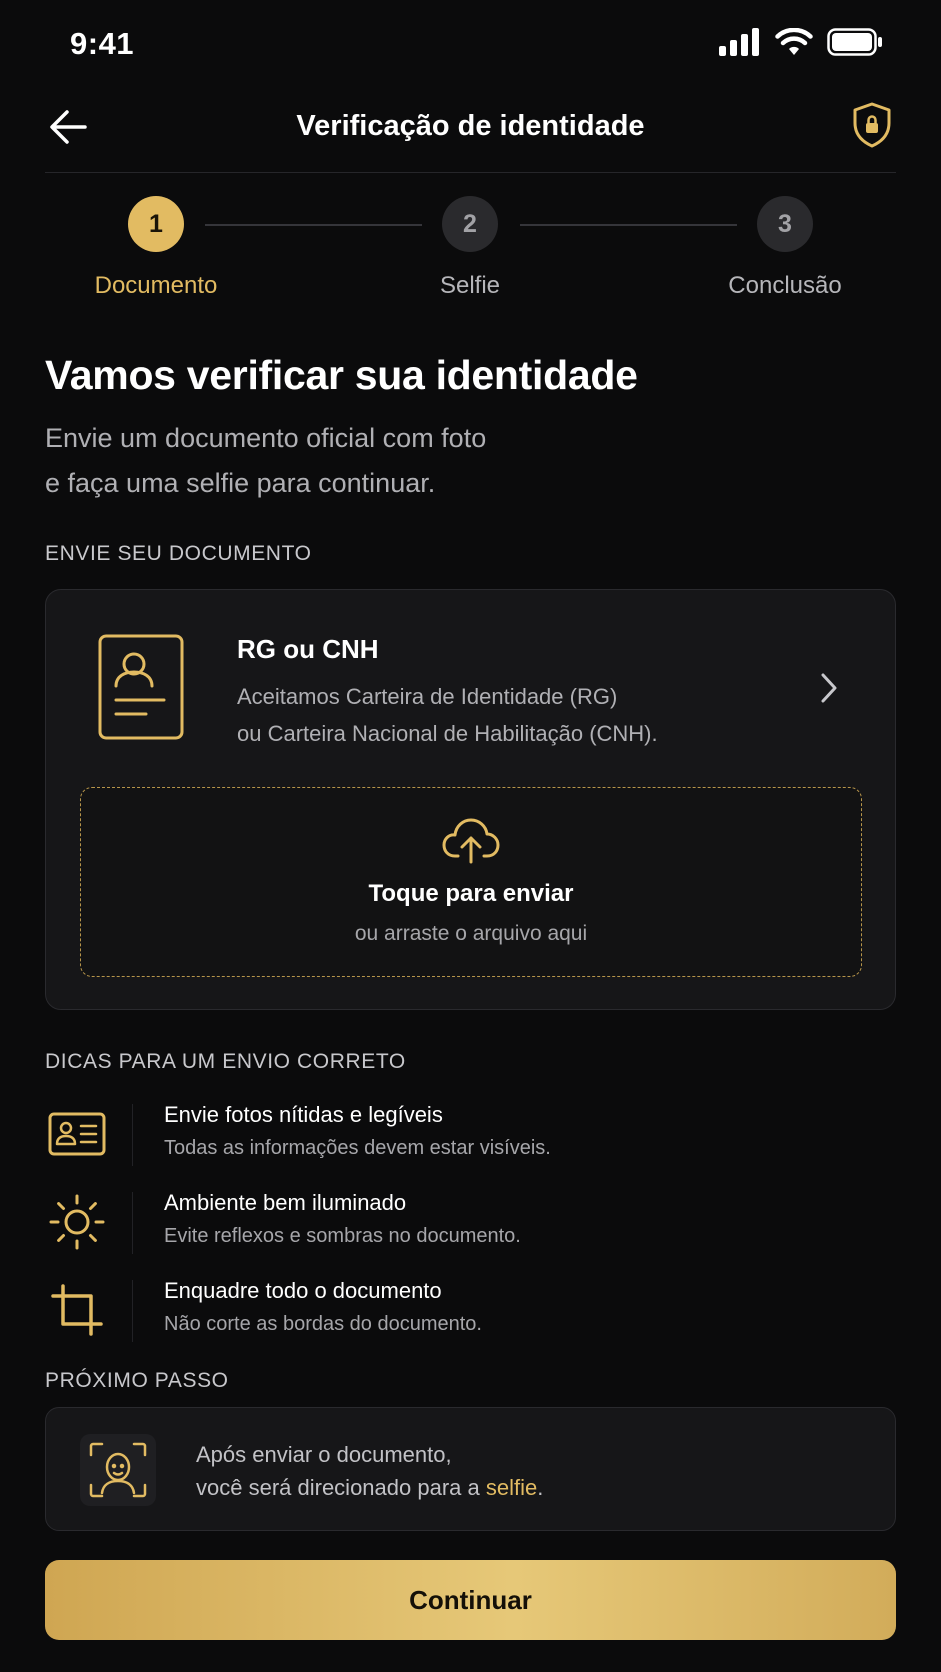 The width and height of the screenshot is (941, 1672). What do you see at coordinates (470, 172) in the screenshot?
I see `header-divider` at bounding box center [470, 172].